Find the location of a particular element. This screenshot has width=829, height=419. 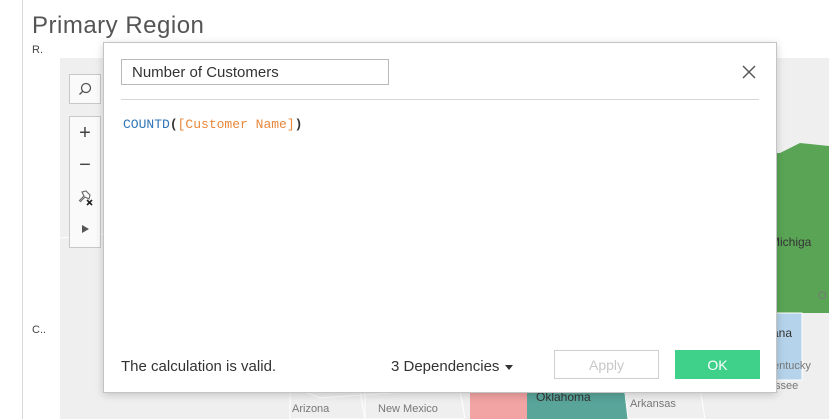

map-search-button is located at coordinates (85, 89).